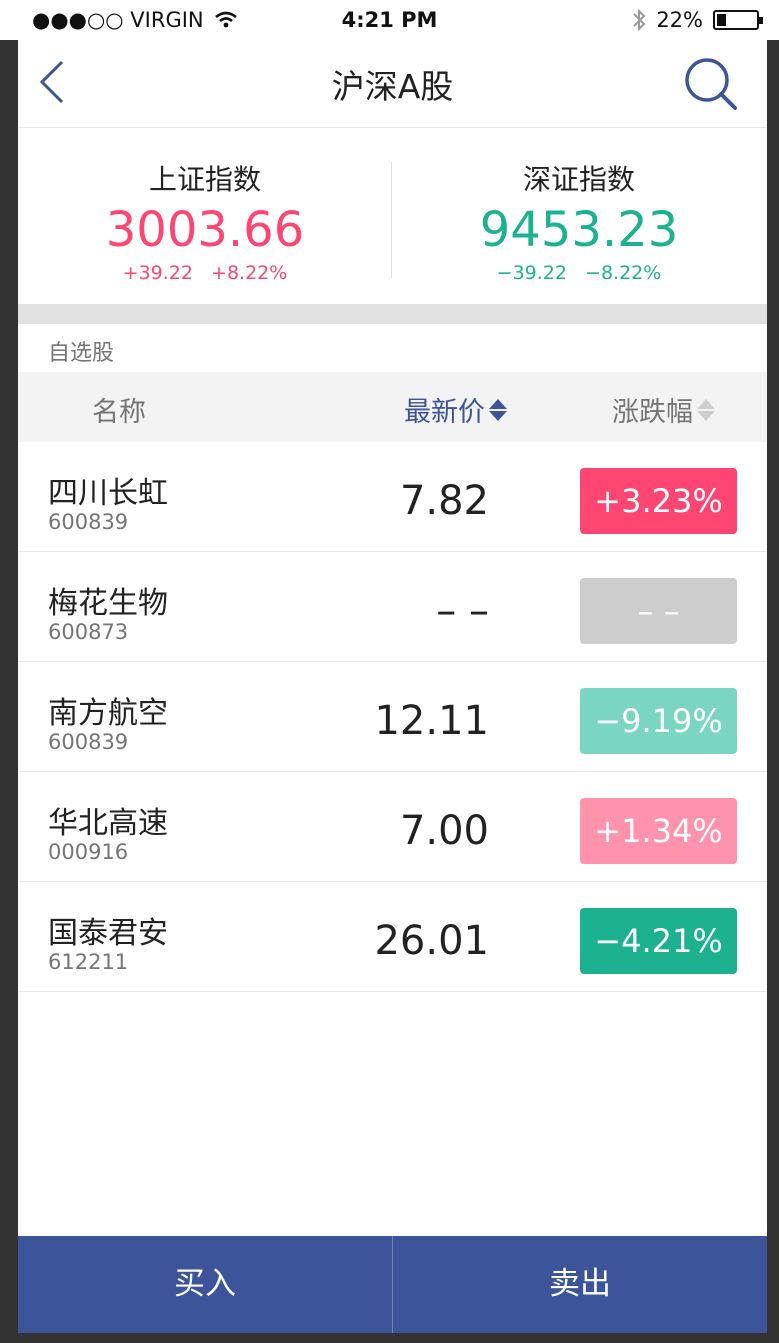 The image size is (779, 1343). I want to click on stock-price: 7.82, so click(444, 501).